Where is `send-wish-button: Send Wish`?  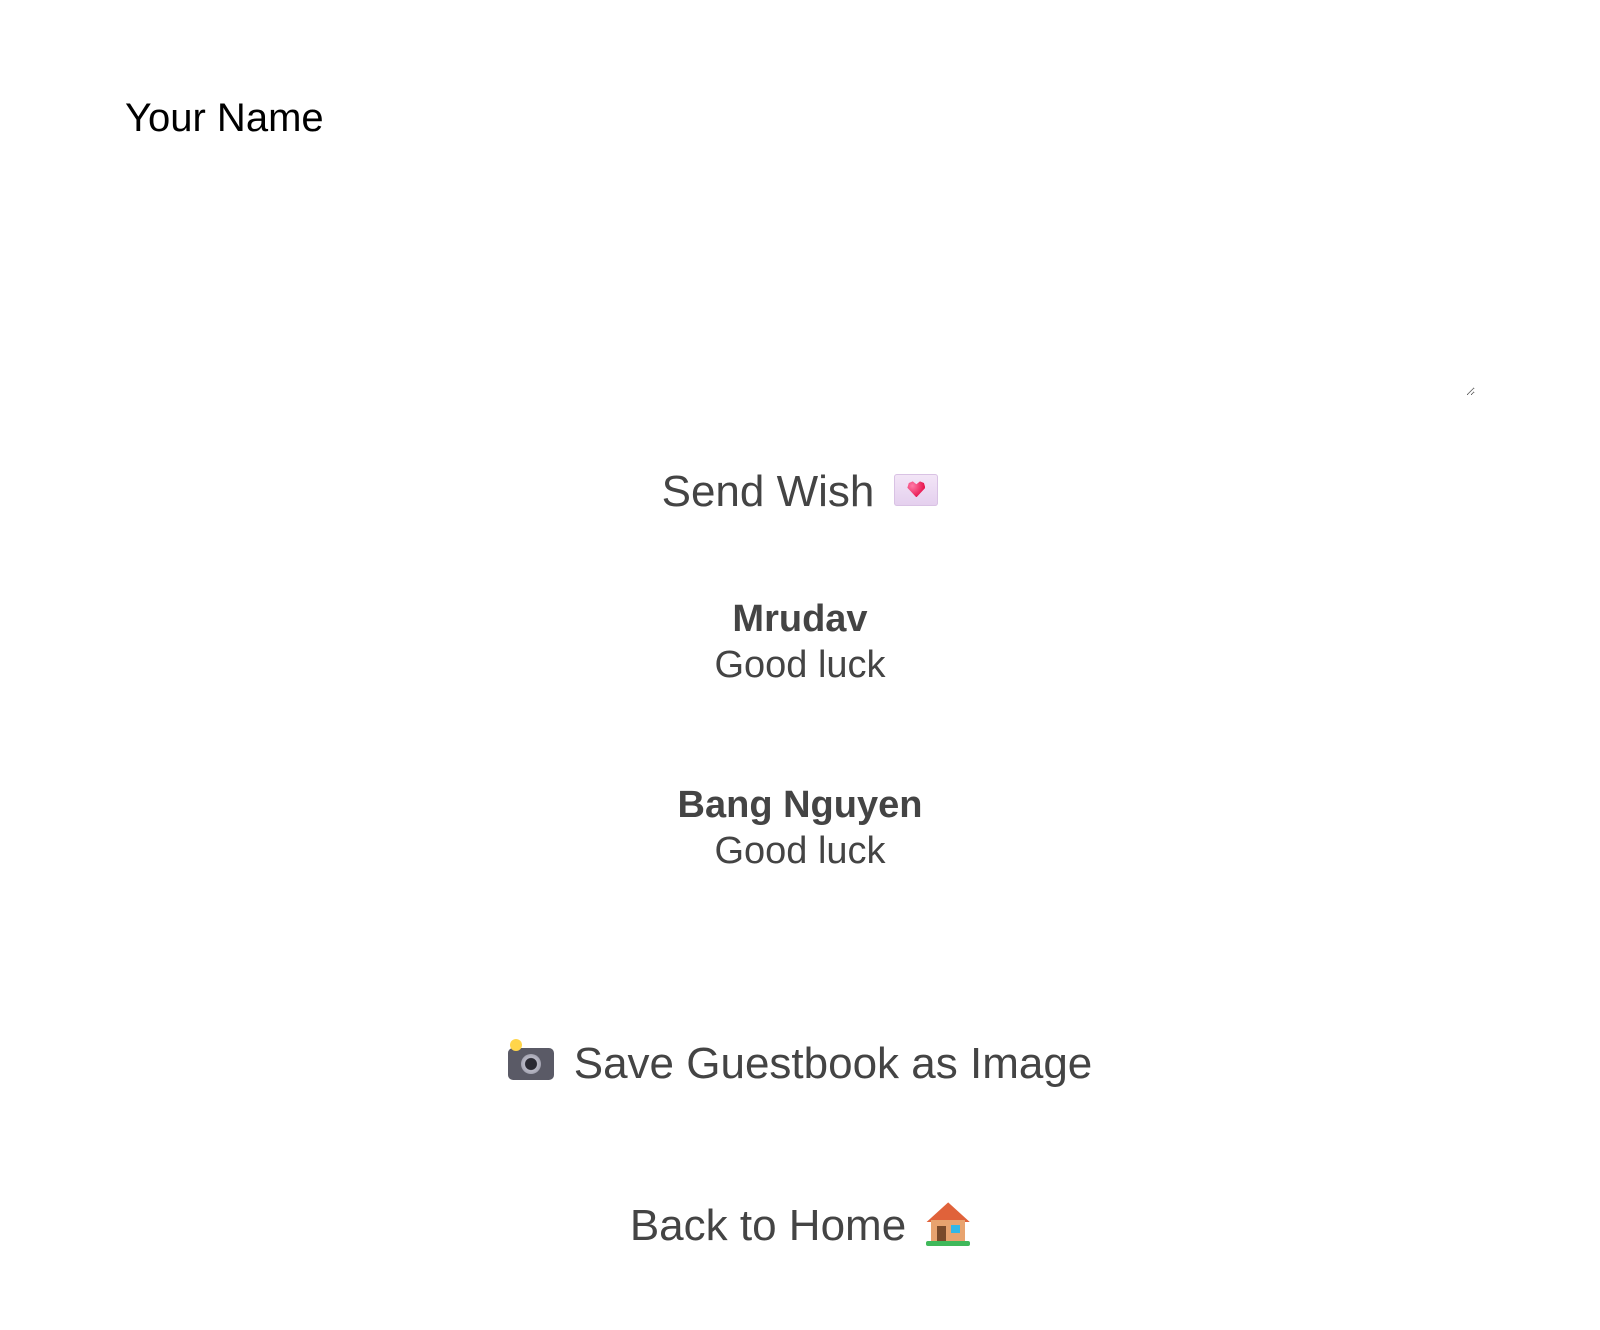
send-wish-button: Send Wish is located at coordinates (800, 492).